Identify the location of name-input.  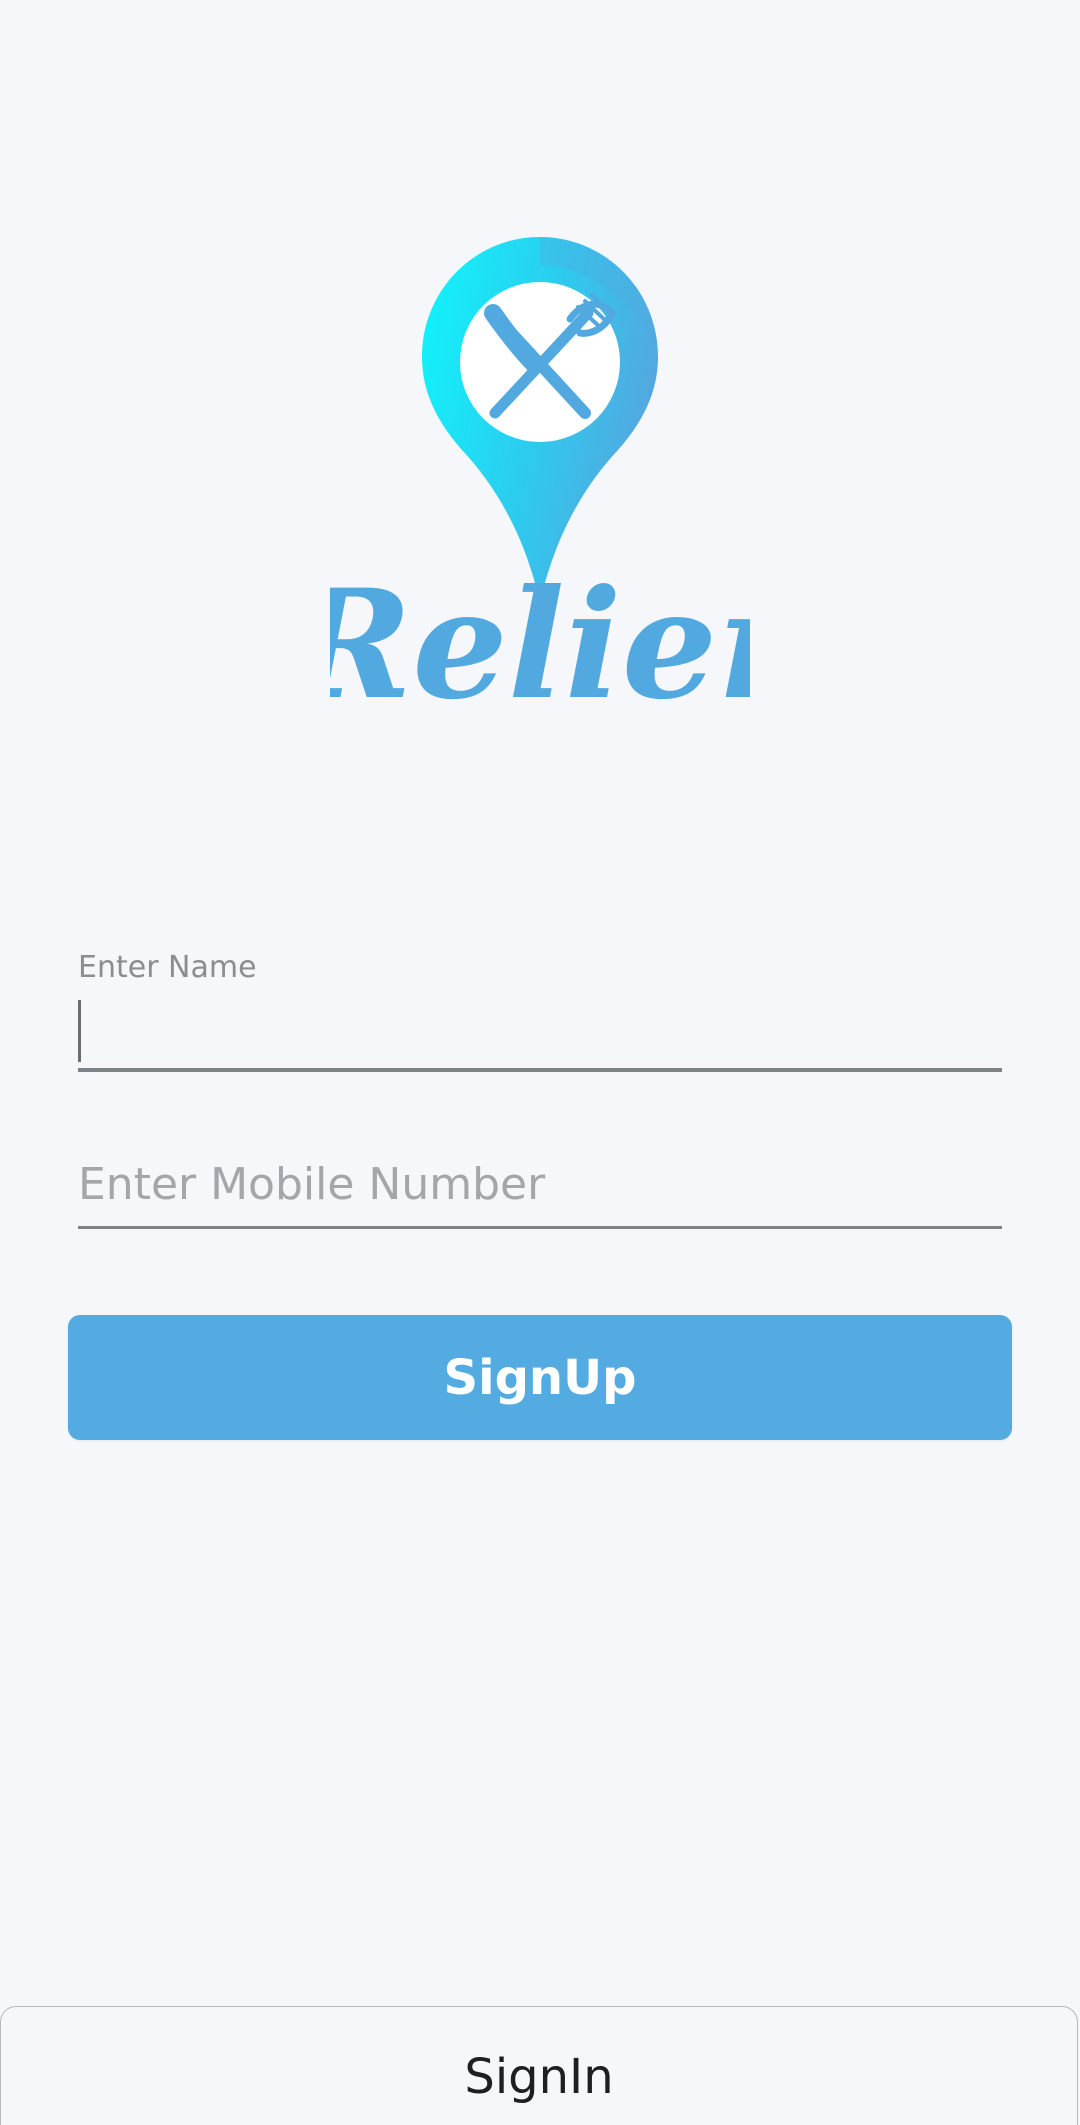
(540, 1030).